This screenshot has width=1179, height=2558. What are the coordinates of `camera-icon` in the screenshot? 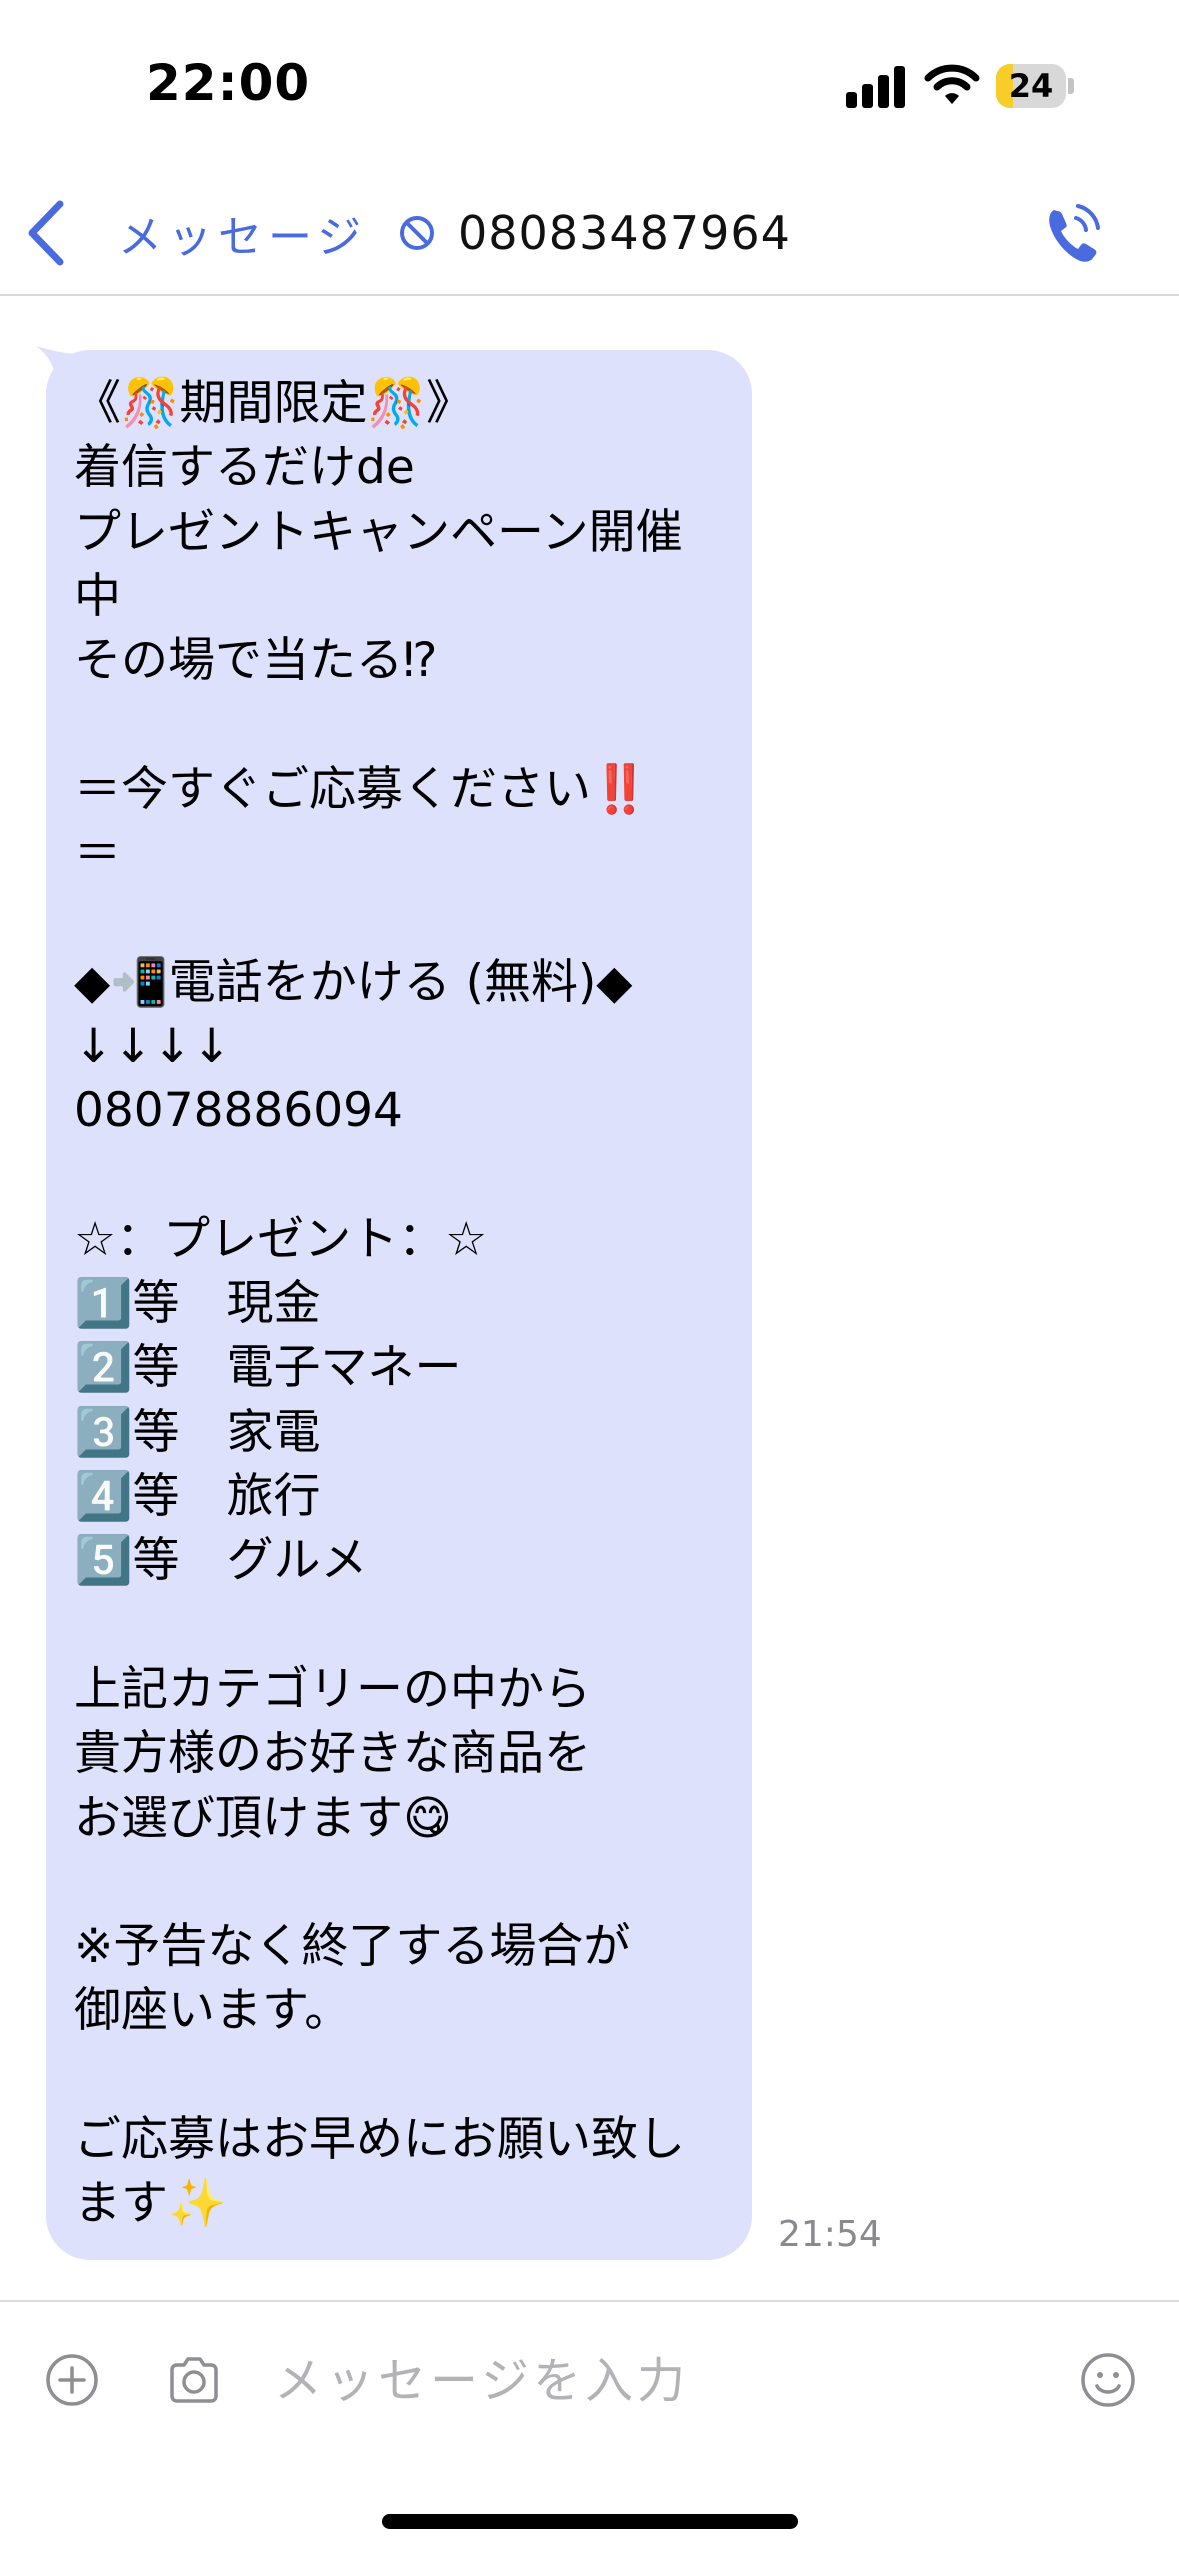 It's located at (194, 2380).